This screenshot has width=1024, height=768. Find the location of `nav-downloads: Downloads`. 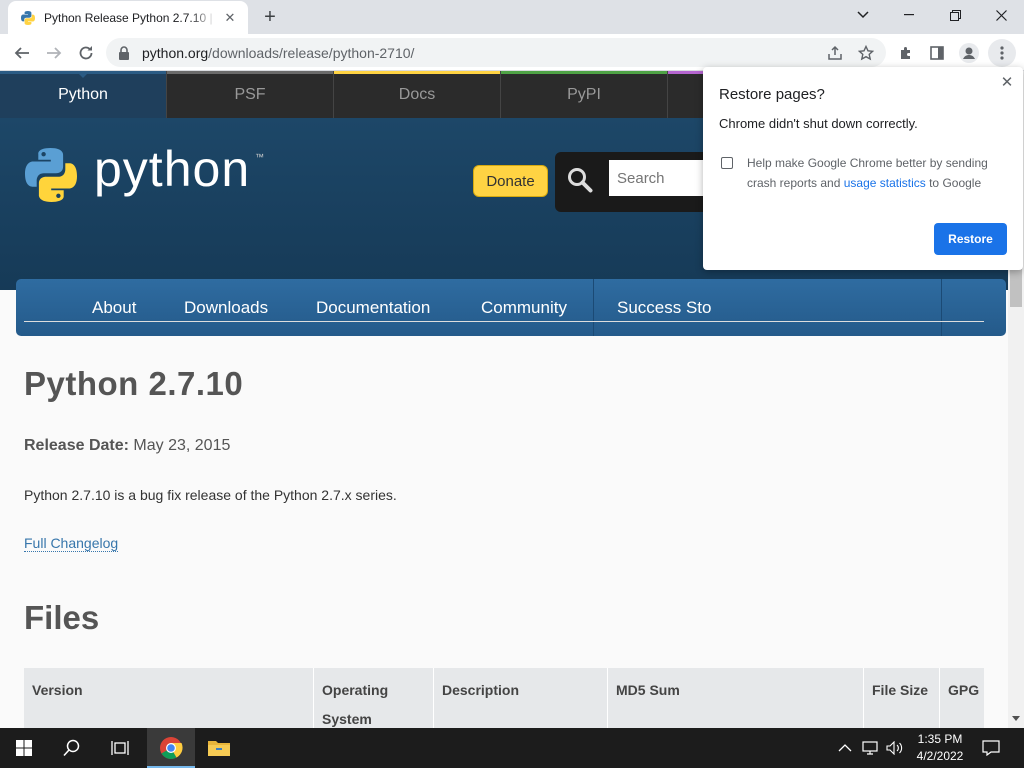

nav-downloads: Downloads is located at coordinates (226, 307).